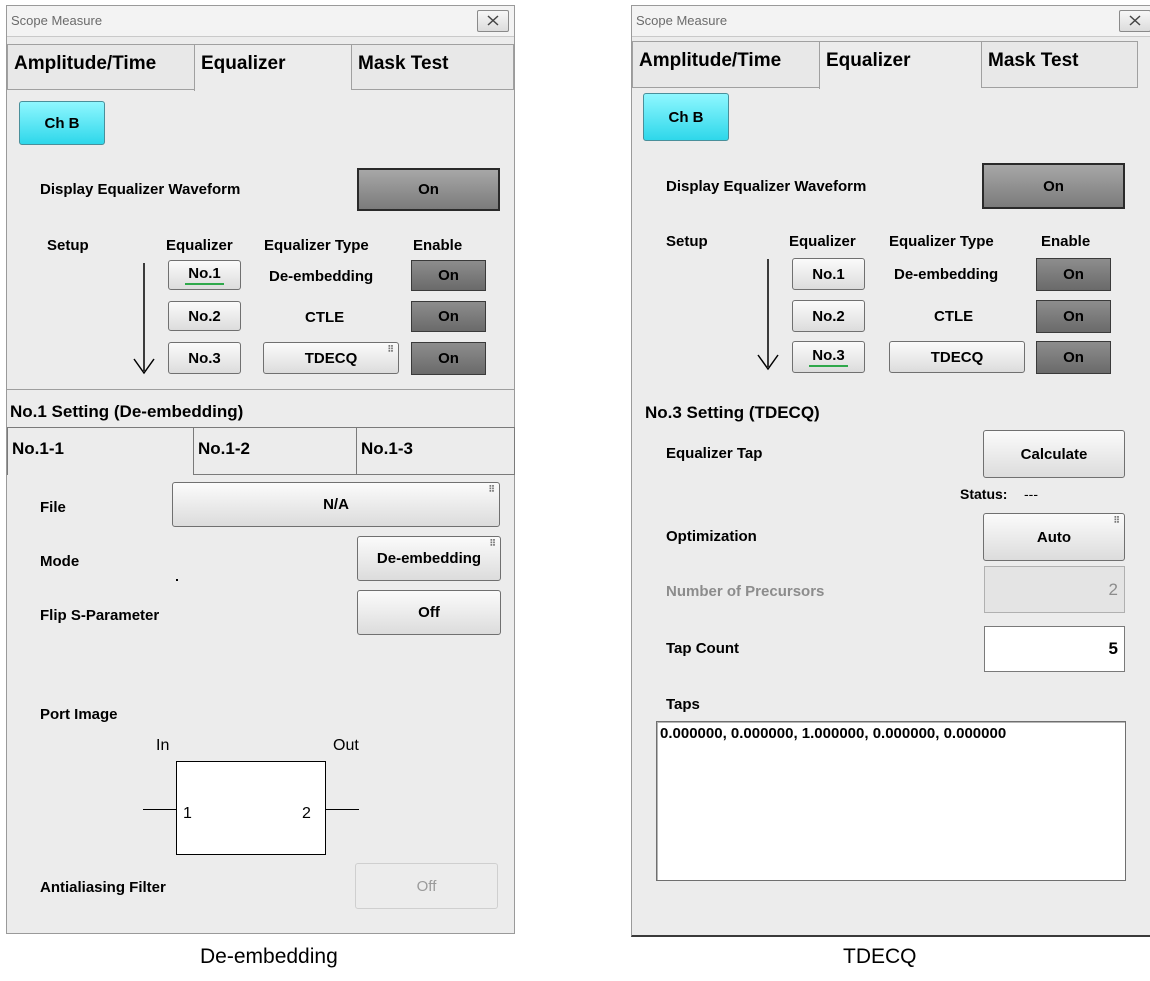  Describe the element at coordinates (682, 20) in the screenshot. I see `right-window-title: Scope Measure` at that location.